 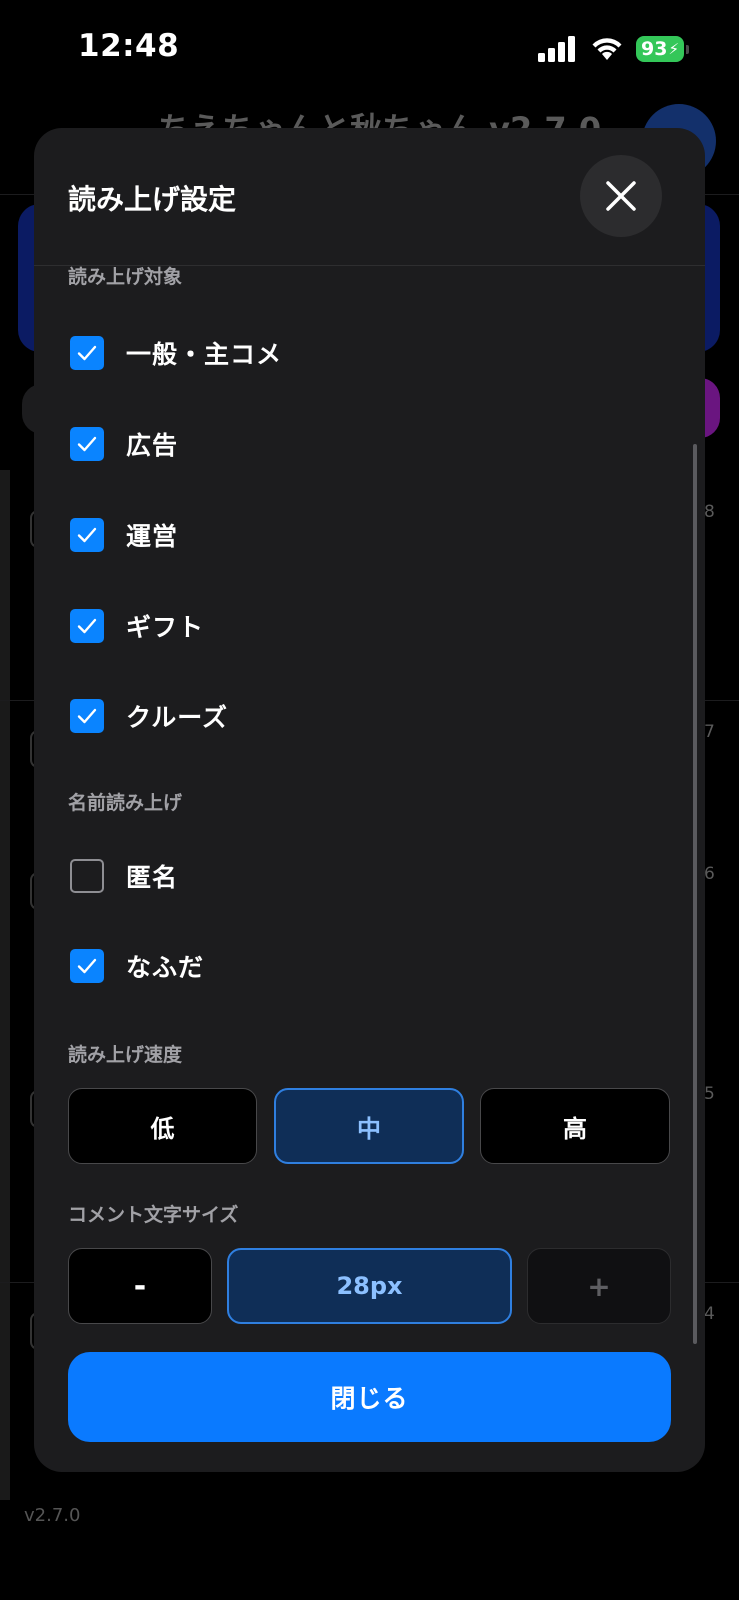 I want to click on comment-number: 4, so click(x=709, y=1314).